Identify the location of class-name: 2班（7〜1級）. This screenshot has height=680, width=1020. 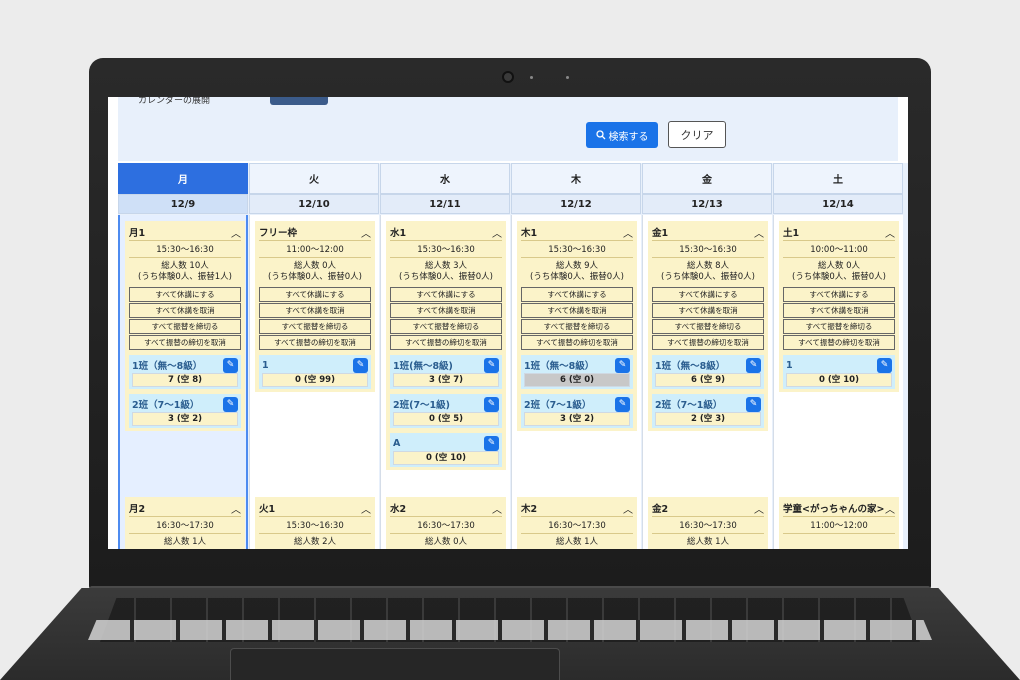
(558, 405).